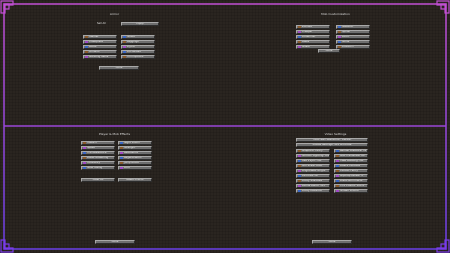  Describe the element at coordinates (335, 14) in the screenshot. I see `pane-title: Mob Customization` at that location.